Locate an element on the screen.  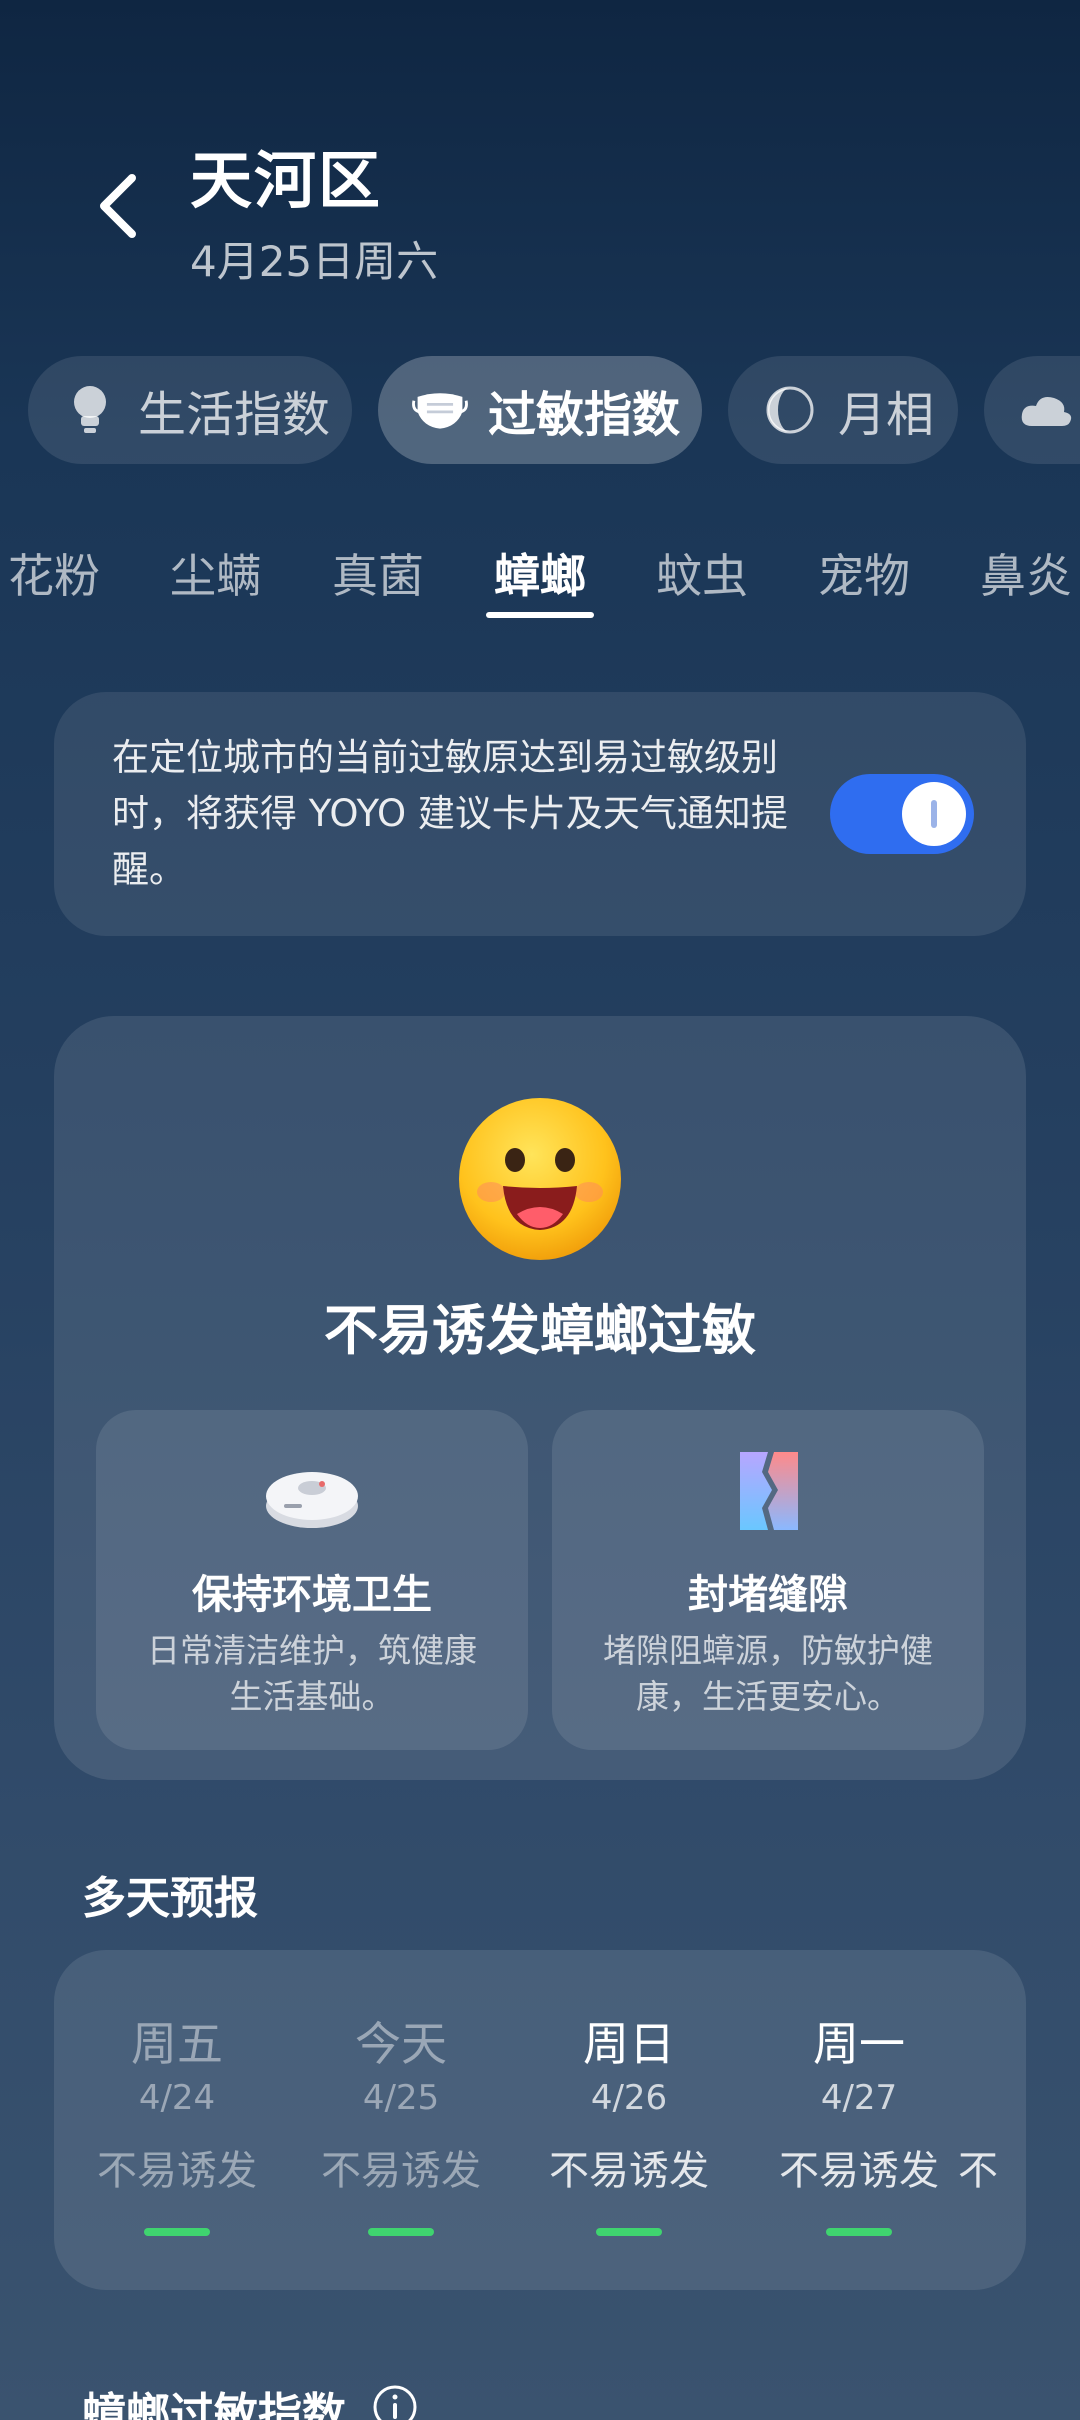
crack-seal-icon is located at coordinates (769, 1491).